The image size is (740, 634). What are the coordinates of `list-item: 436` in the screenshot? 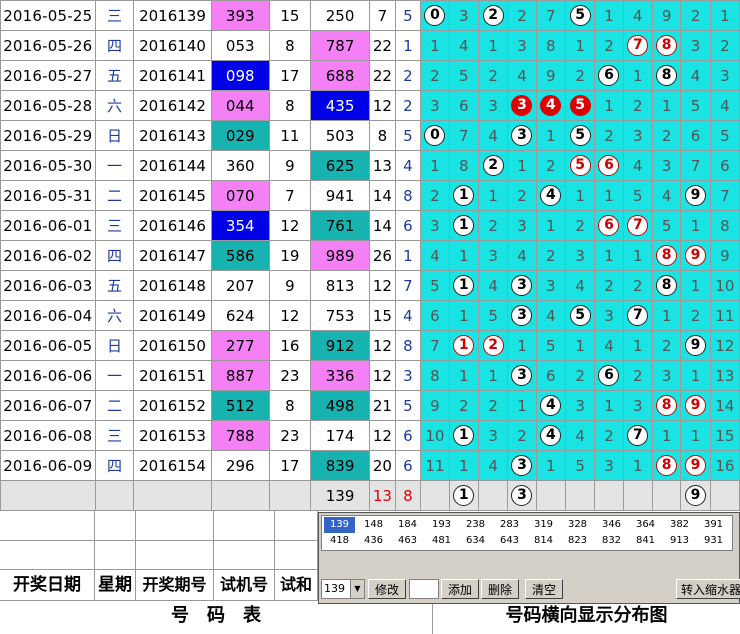 It's located at (373, 541).